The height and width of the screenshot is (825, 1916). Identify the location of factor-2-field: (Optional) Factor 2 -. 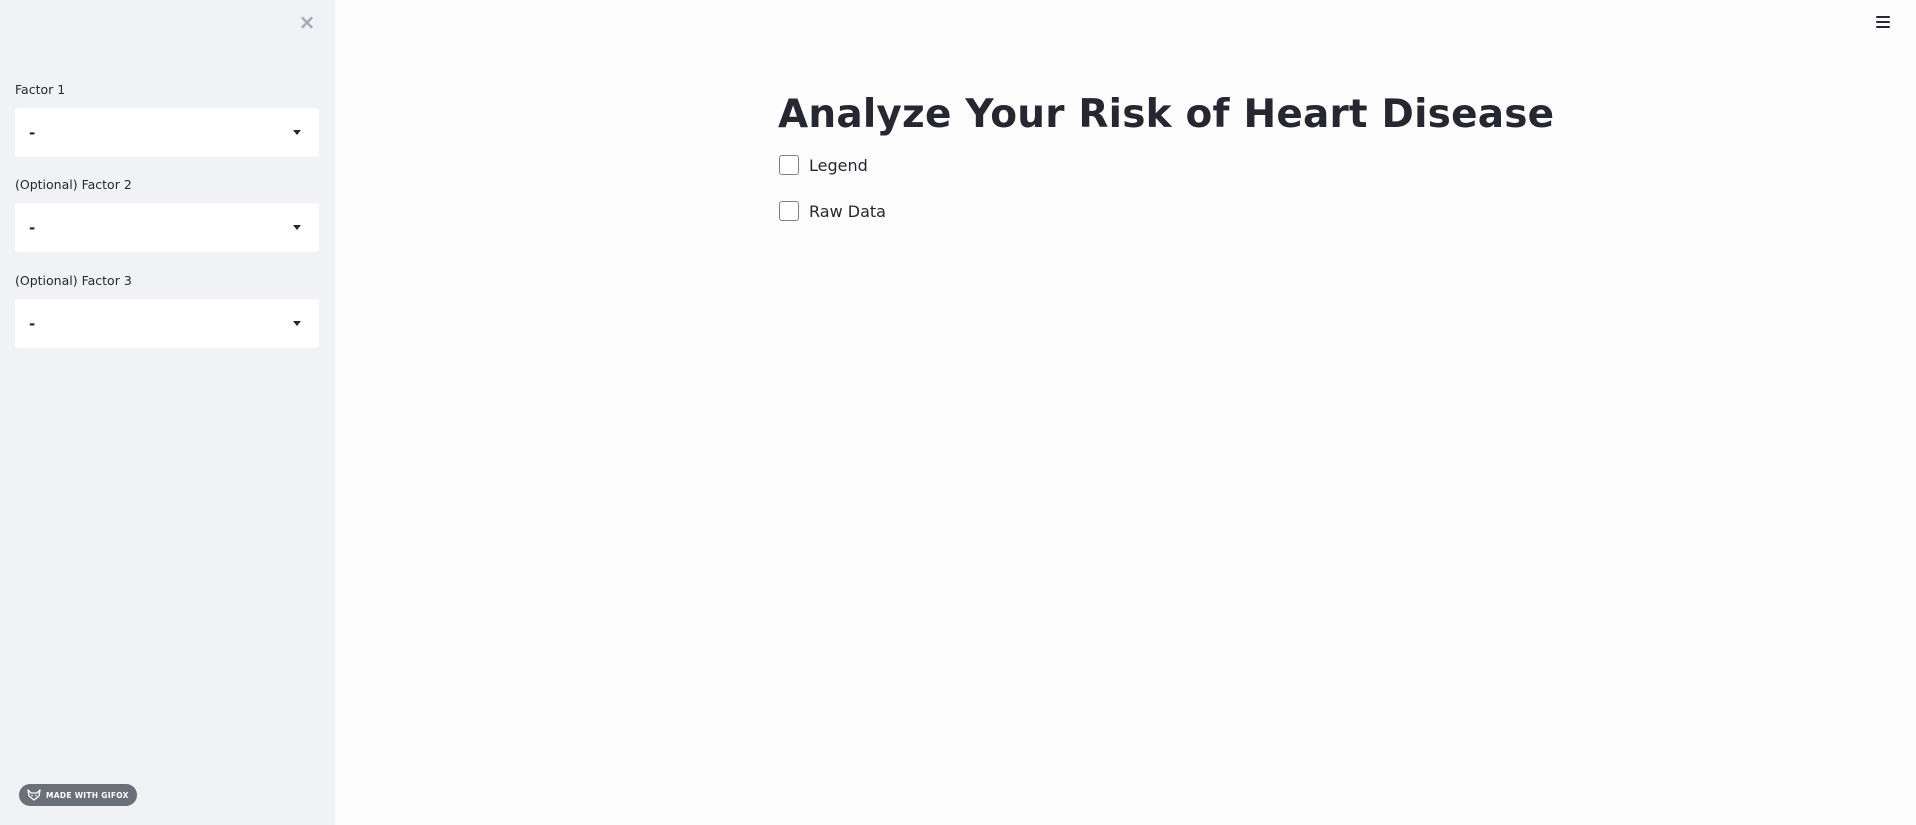
(167, 213).